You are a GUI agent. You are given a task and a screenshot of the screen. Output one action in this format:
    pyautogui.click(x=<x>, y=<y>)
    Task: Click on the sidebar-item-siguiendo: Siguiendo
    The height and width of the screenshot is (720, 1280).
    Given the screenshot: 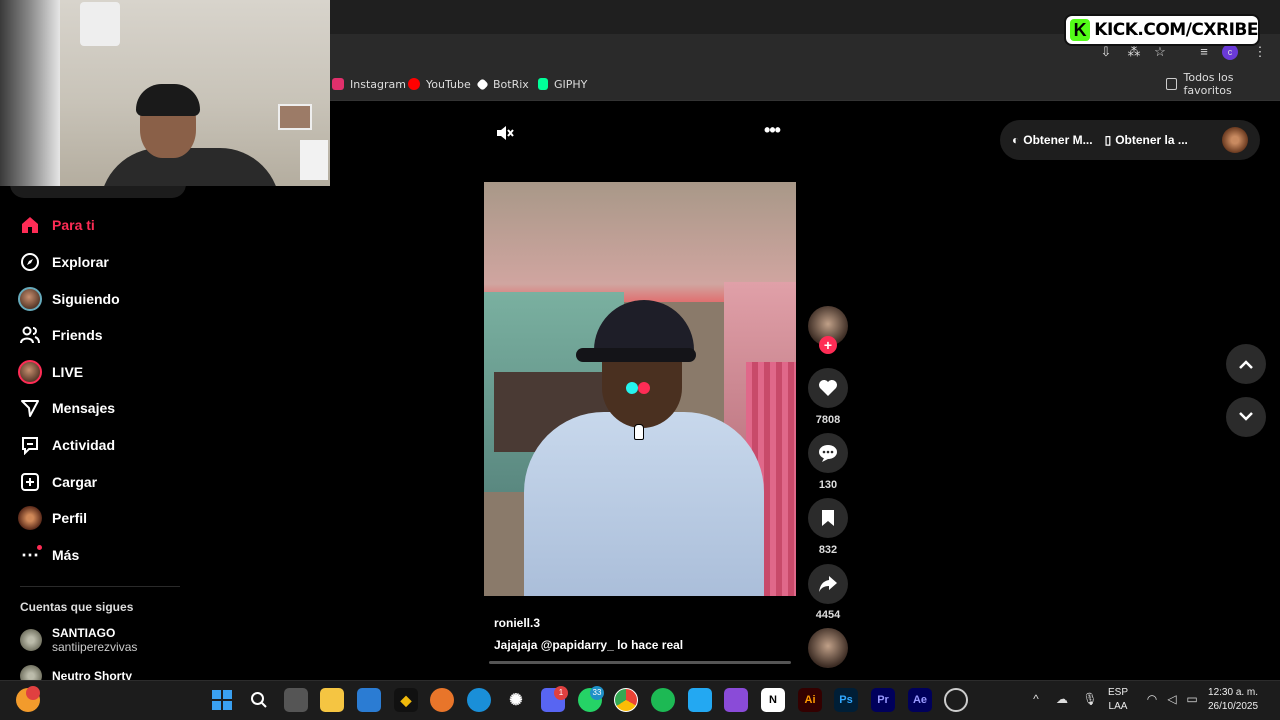 What is the action you would take?
    pyautogui.click(x=69, y=299)
    